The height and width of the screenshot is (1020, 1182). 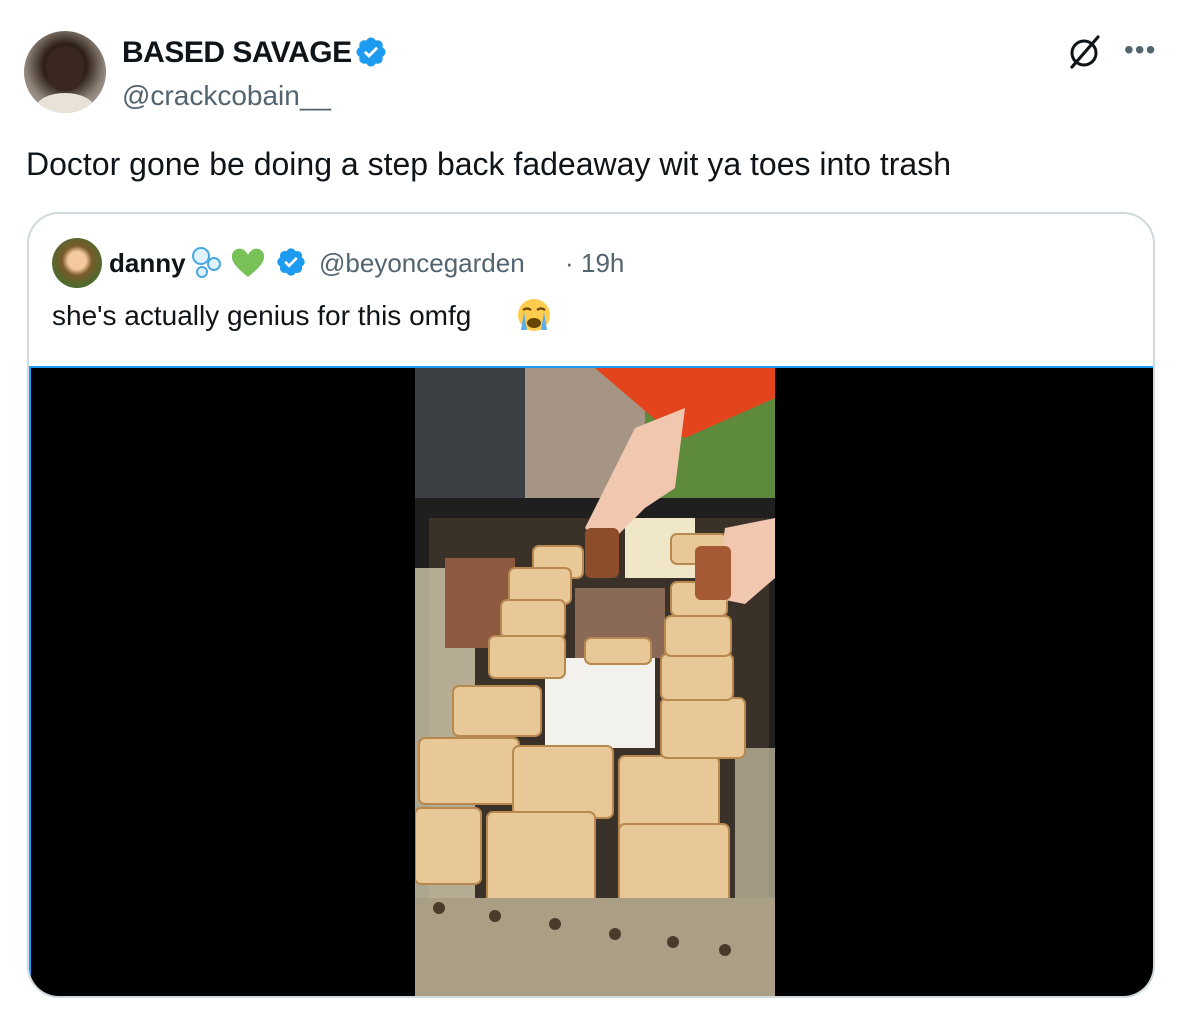 What do you see at coordinates (237, 53) in the screenshot?
I see `author-display-name: BASED SAVAGE` at bounding box center [237, 53].